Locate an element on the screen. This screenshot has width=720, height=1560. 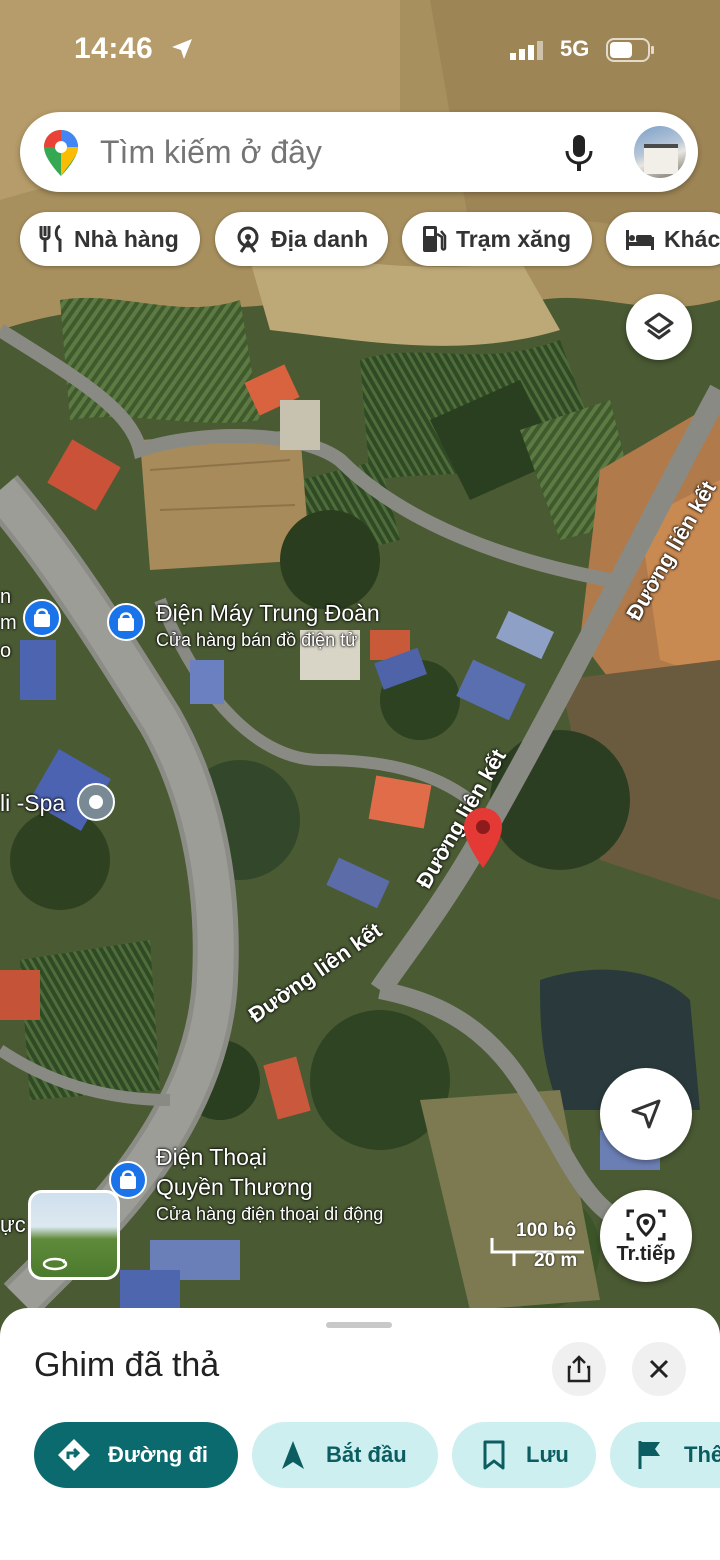
share-icon is located at coordinates (579, 1369).